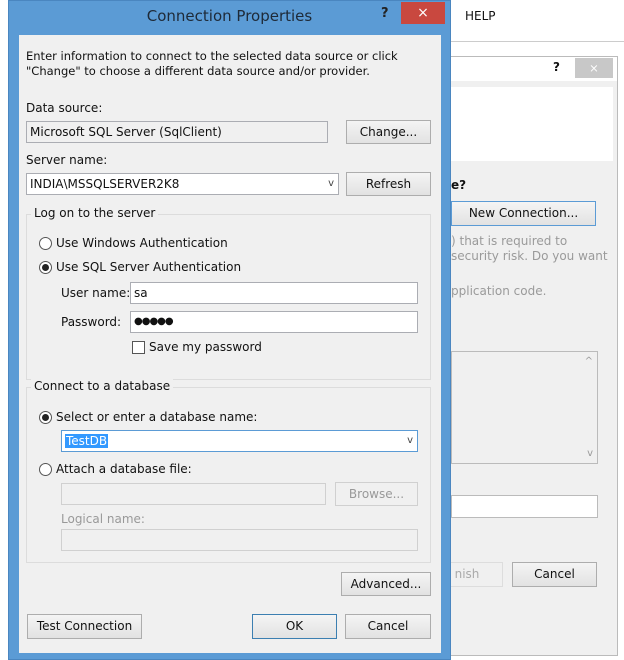  Describe the element at coordinates (480, 16) in the screenshot. I see `menu-help: HELP` at that location.